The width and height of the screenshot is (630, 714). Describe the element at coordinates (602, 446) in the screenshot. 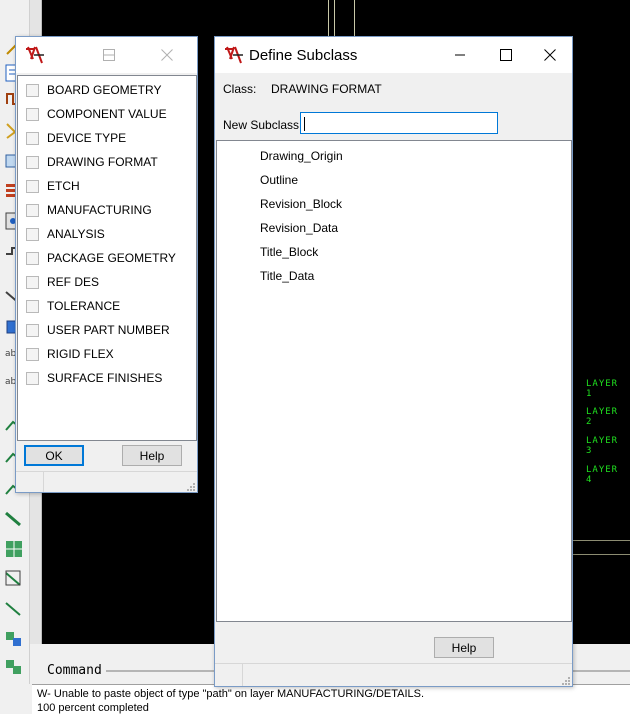

I see `layer-label: LAYER 3` at that location.